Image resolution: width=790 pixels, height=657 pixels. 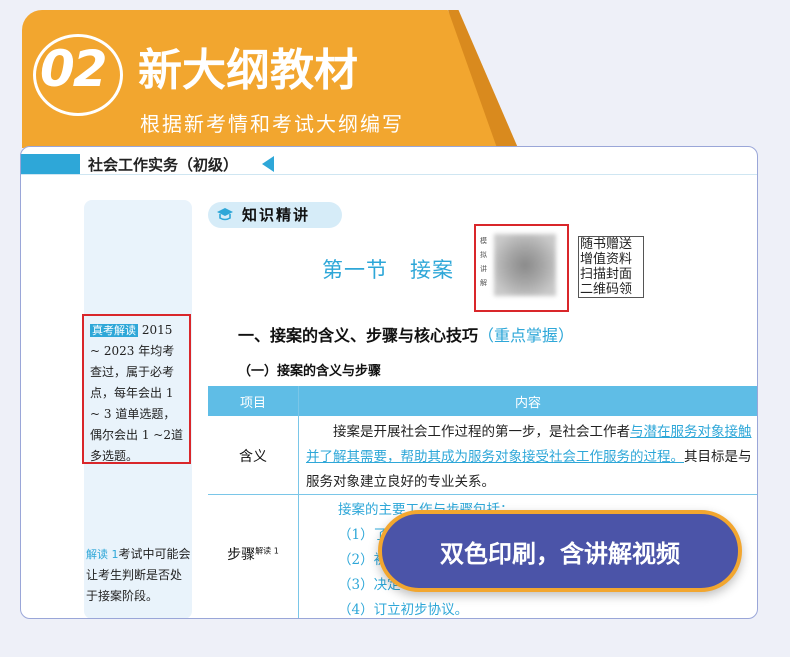 I want to click on header-arrow-icon, so click(x=268, y=164).